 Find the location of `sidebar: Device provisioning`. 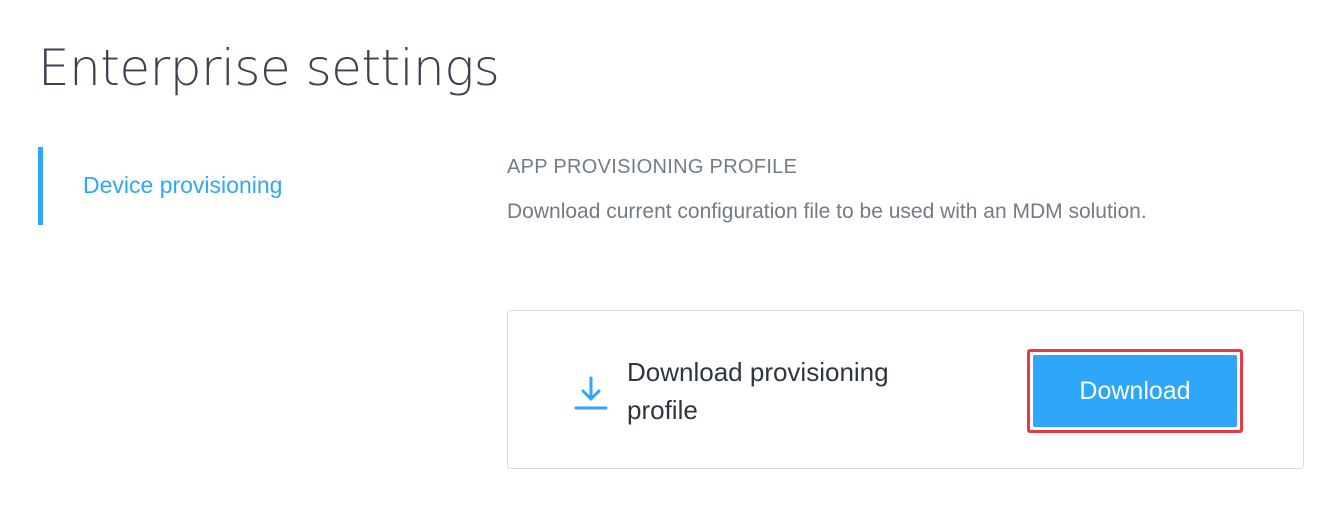

sidebar: Device provisioning is located at coordinates (238, 186).